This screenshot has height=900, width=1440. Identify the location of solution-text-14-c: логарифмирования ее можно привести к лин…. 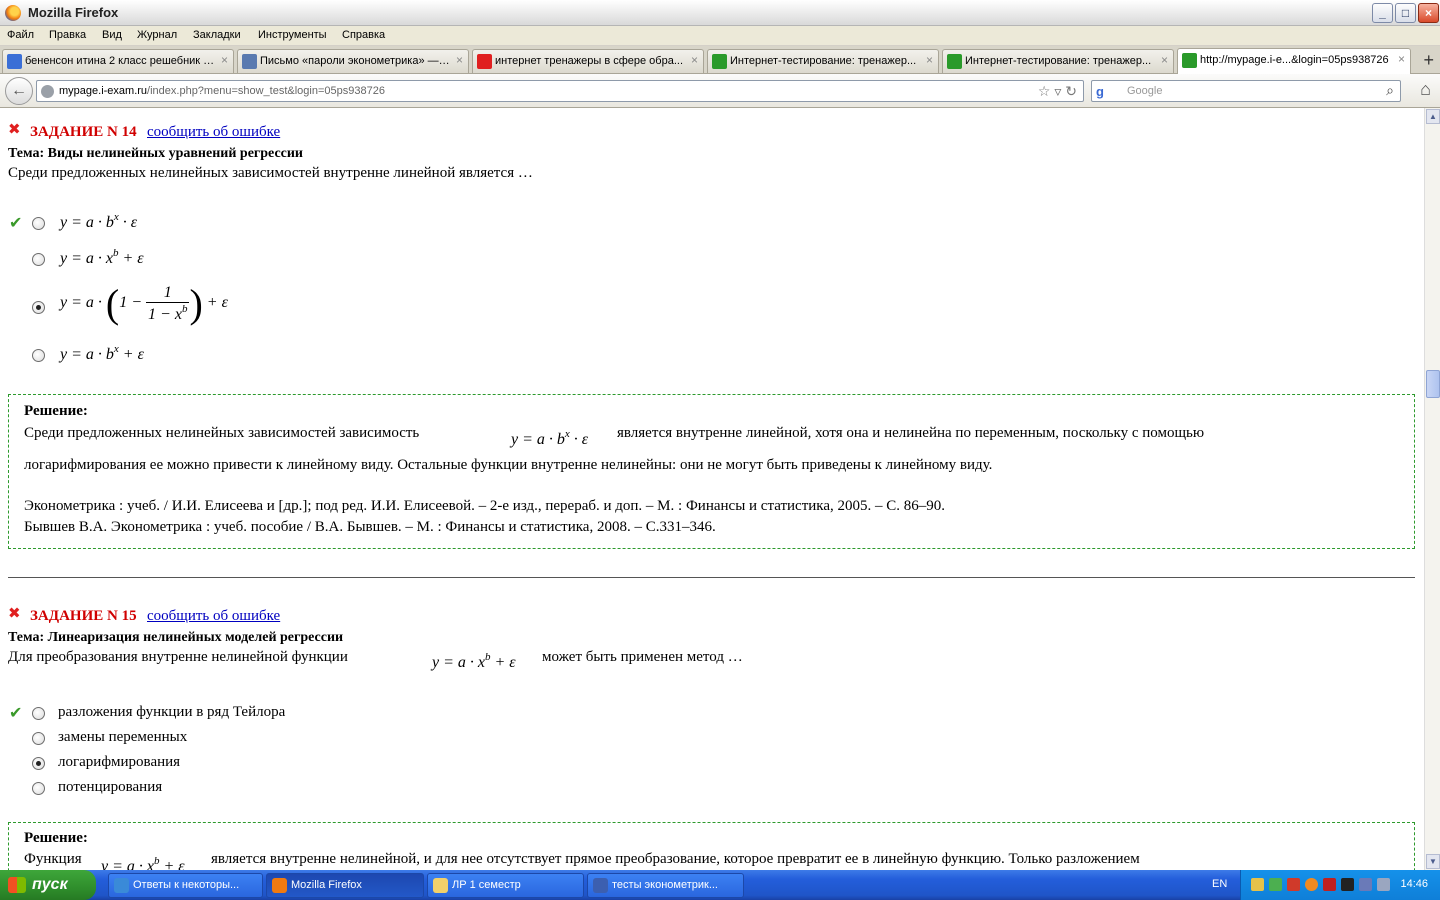
(508, 465).